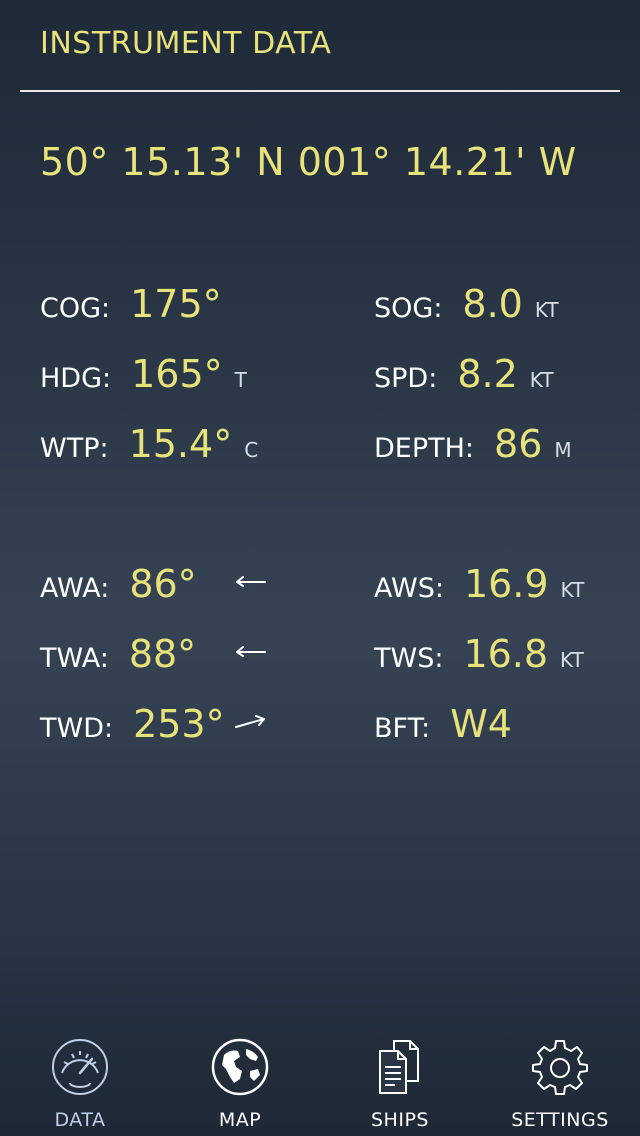 This screenshot has width=640, height=1136. I want to click on documents-icon, so click(400, 1067).